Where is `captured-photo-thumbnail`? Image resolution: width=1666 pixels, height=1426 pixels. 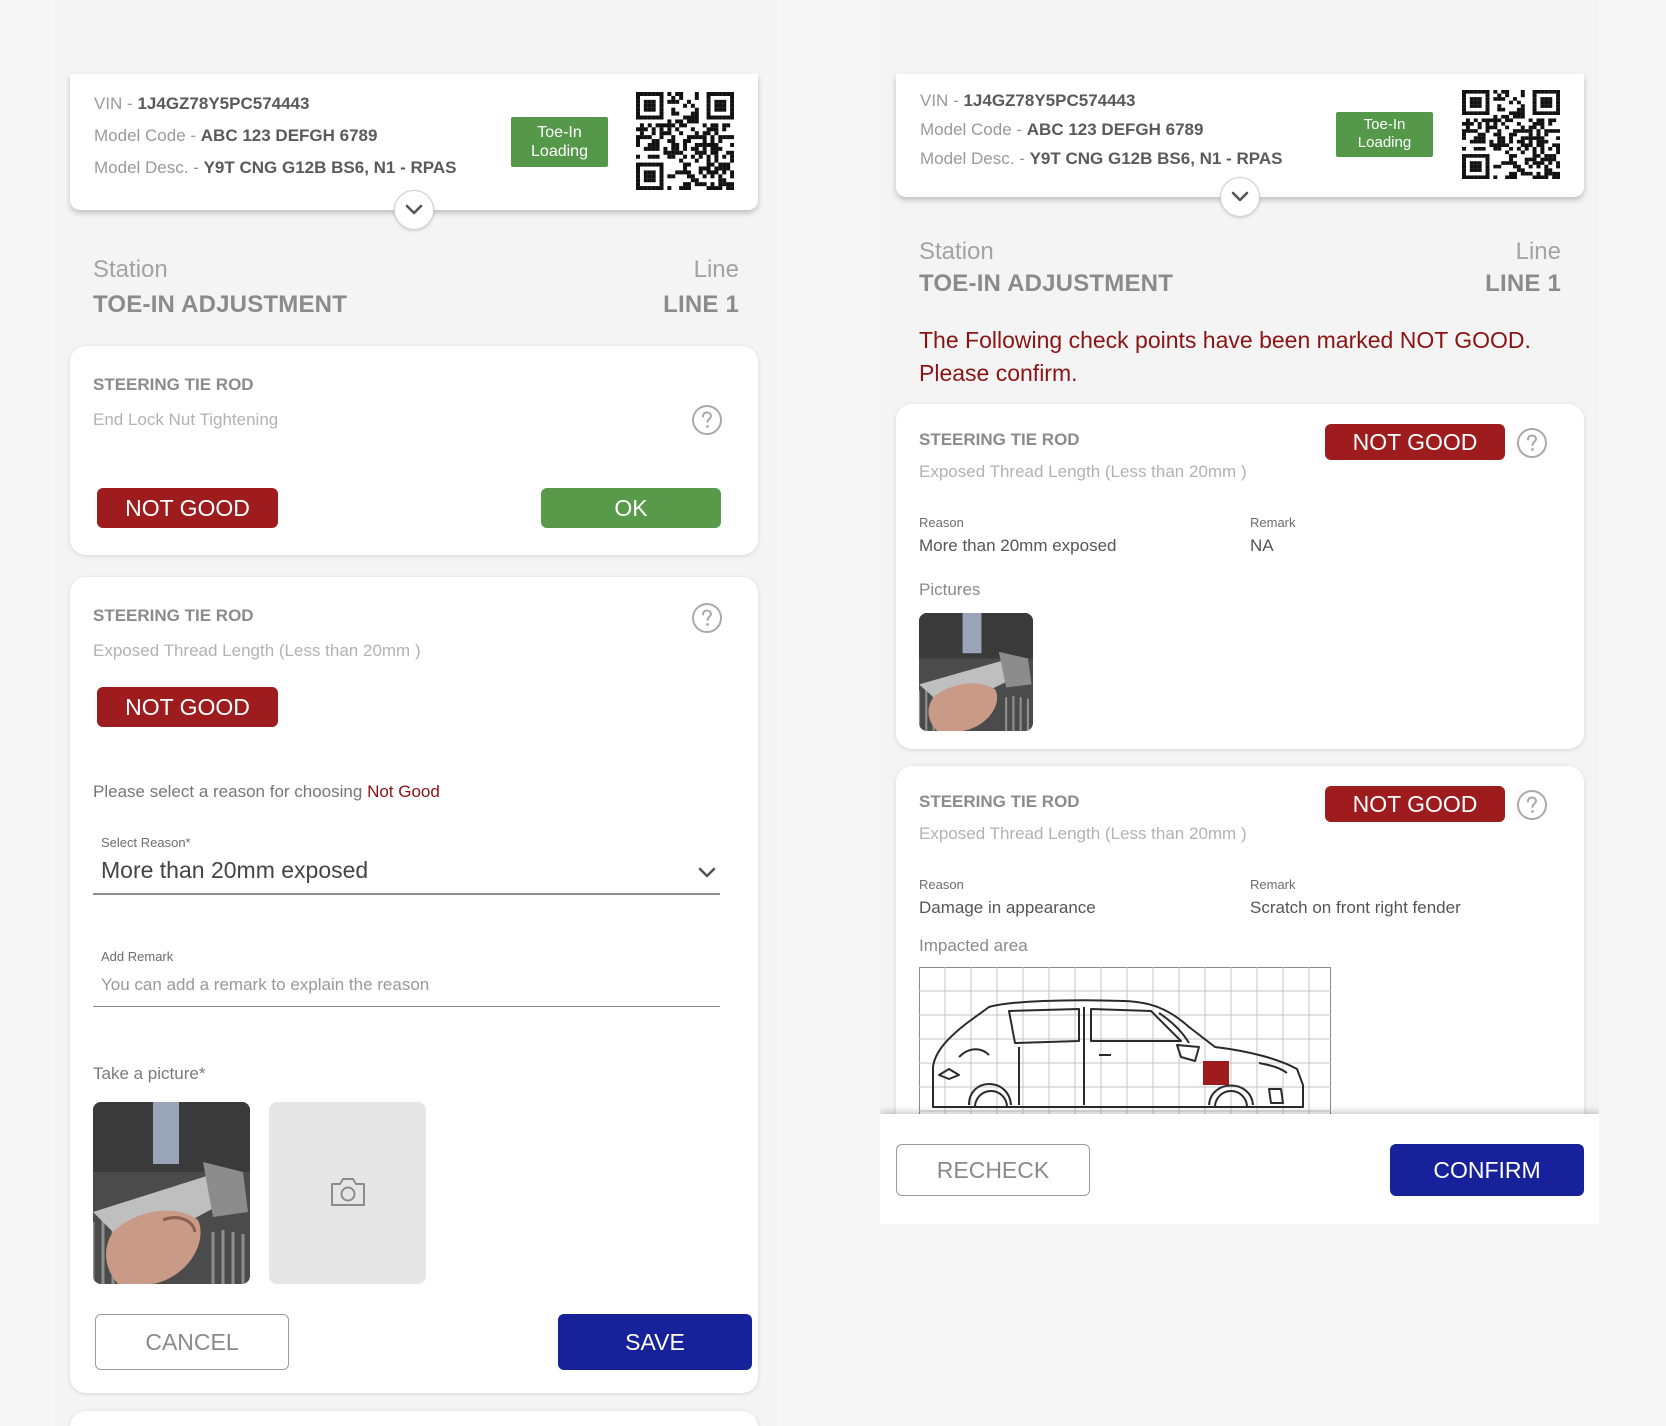
captured-photo-thumbnail is located at coordinates (171, 1193).